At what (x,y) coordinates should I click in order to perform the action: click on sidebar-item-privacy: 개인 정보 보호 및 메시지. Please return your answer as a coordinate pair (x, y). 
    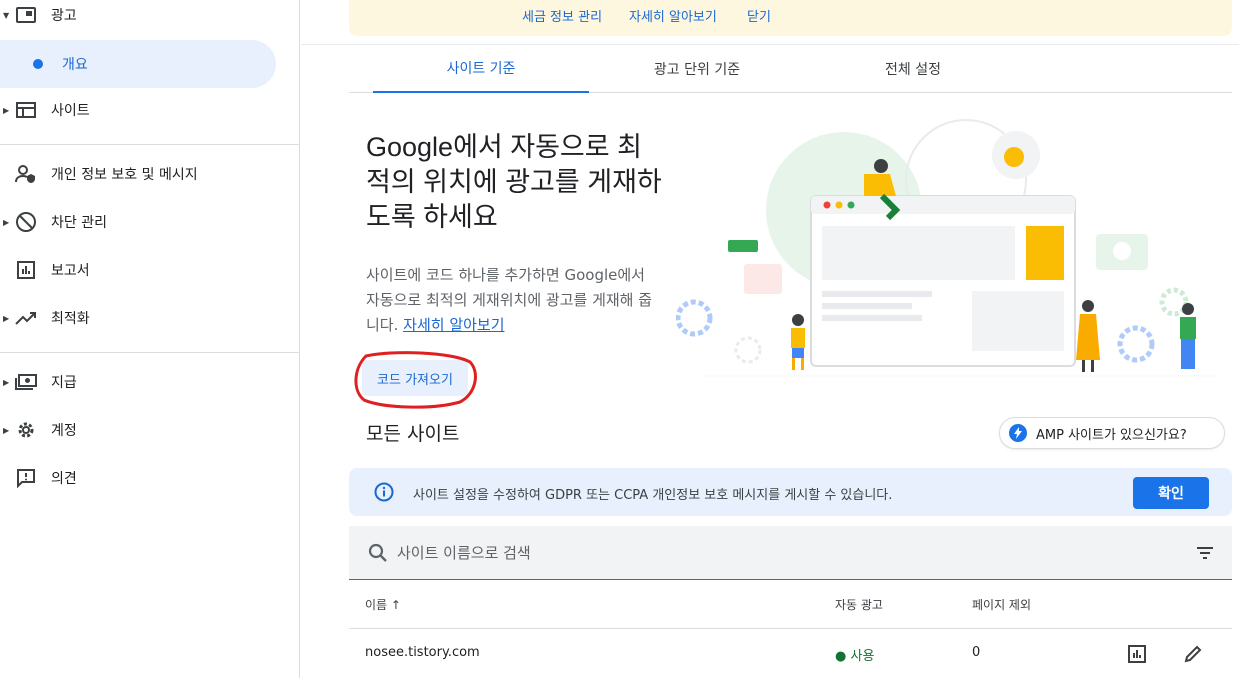
    Looking at the image, I should click on (150, 174).